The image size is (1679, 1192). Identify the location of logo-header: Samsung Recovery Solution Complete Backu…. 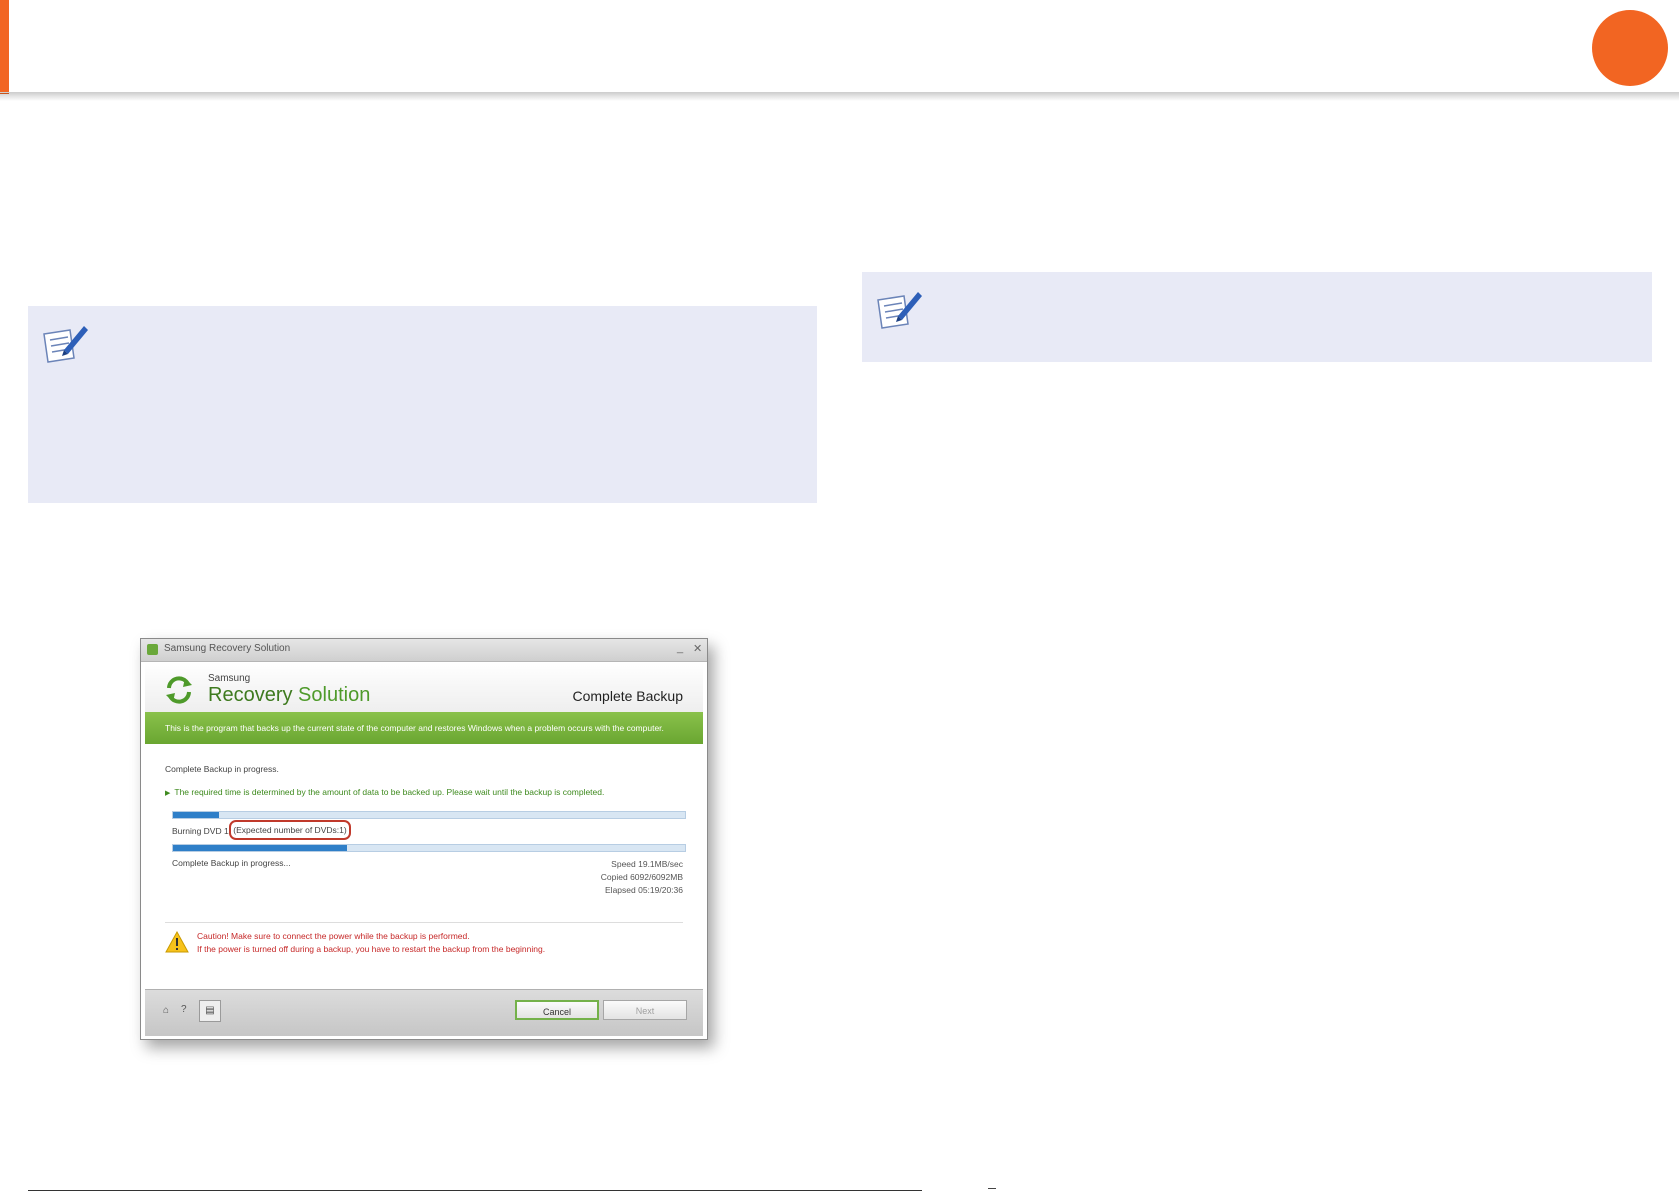
(424, 687).